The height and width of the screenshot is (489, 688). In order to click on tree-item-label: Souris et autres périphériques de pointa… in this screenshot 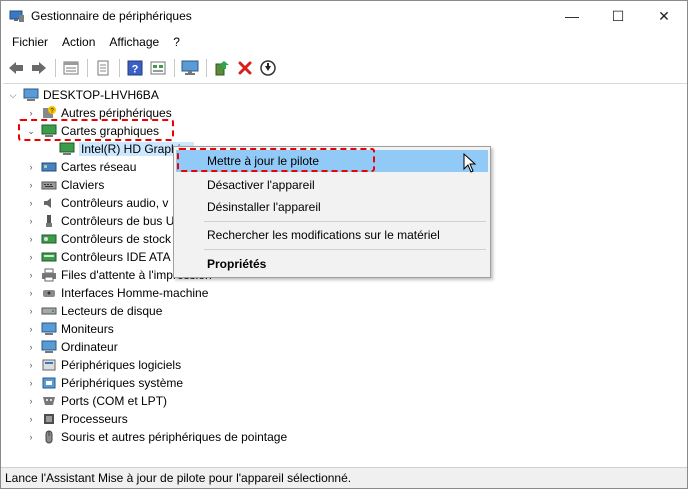, I will do `click(174, 437)`.